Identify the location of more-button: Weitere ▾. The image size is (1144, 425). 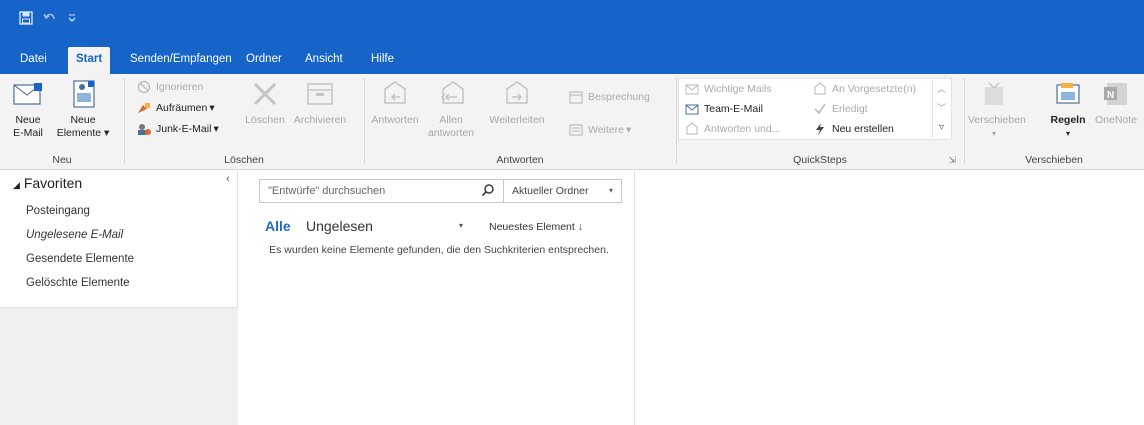
(599, 130).